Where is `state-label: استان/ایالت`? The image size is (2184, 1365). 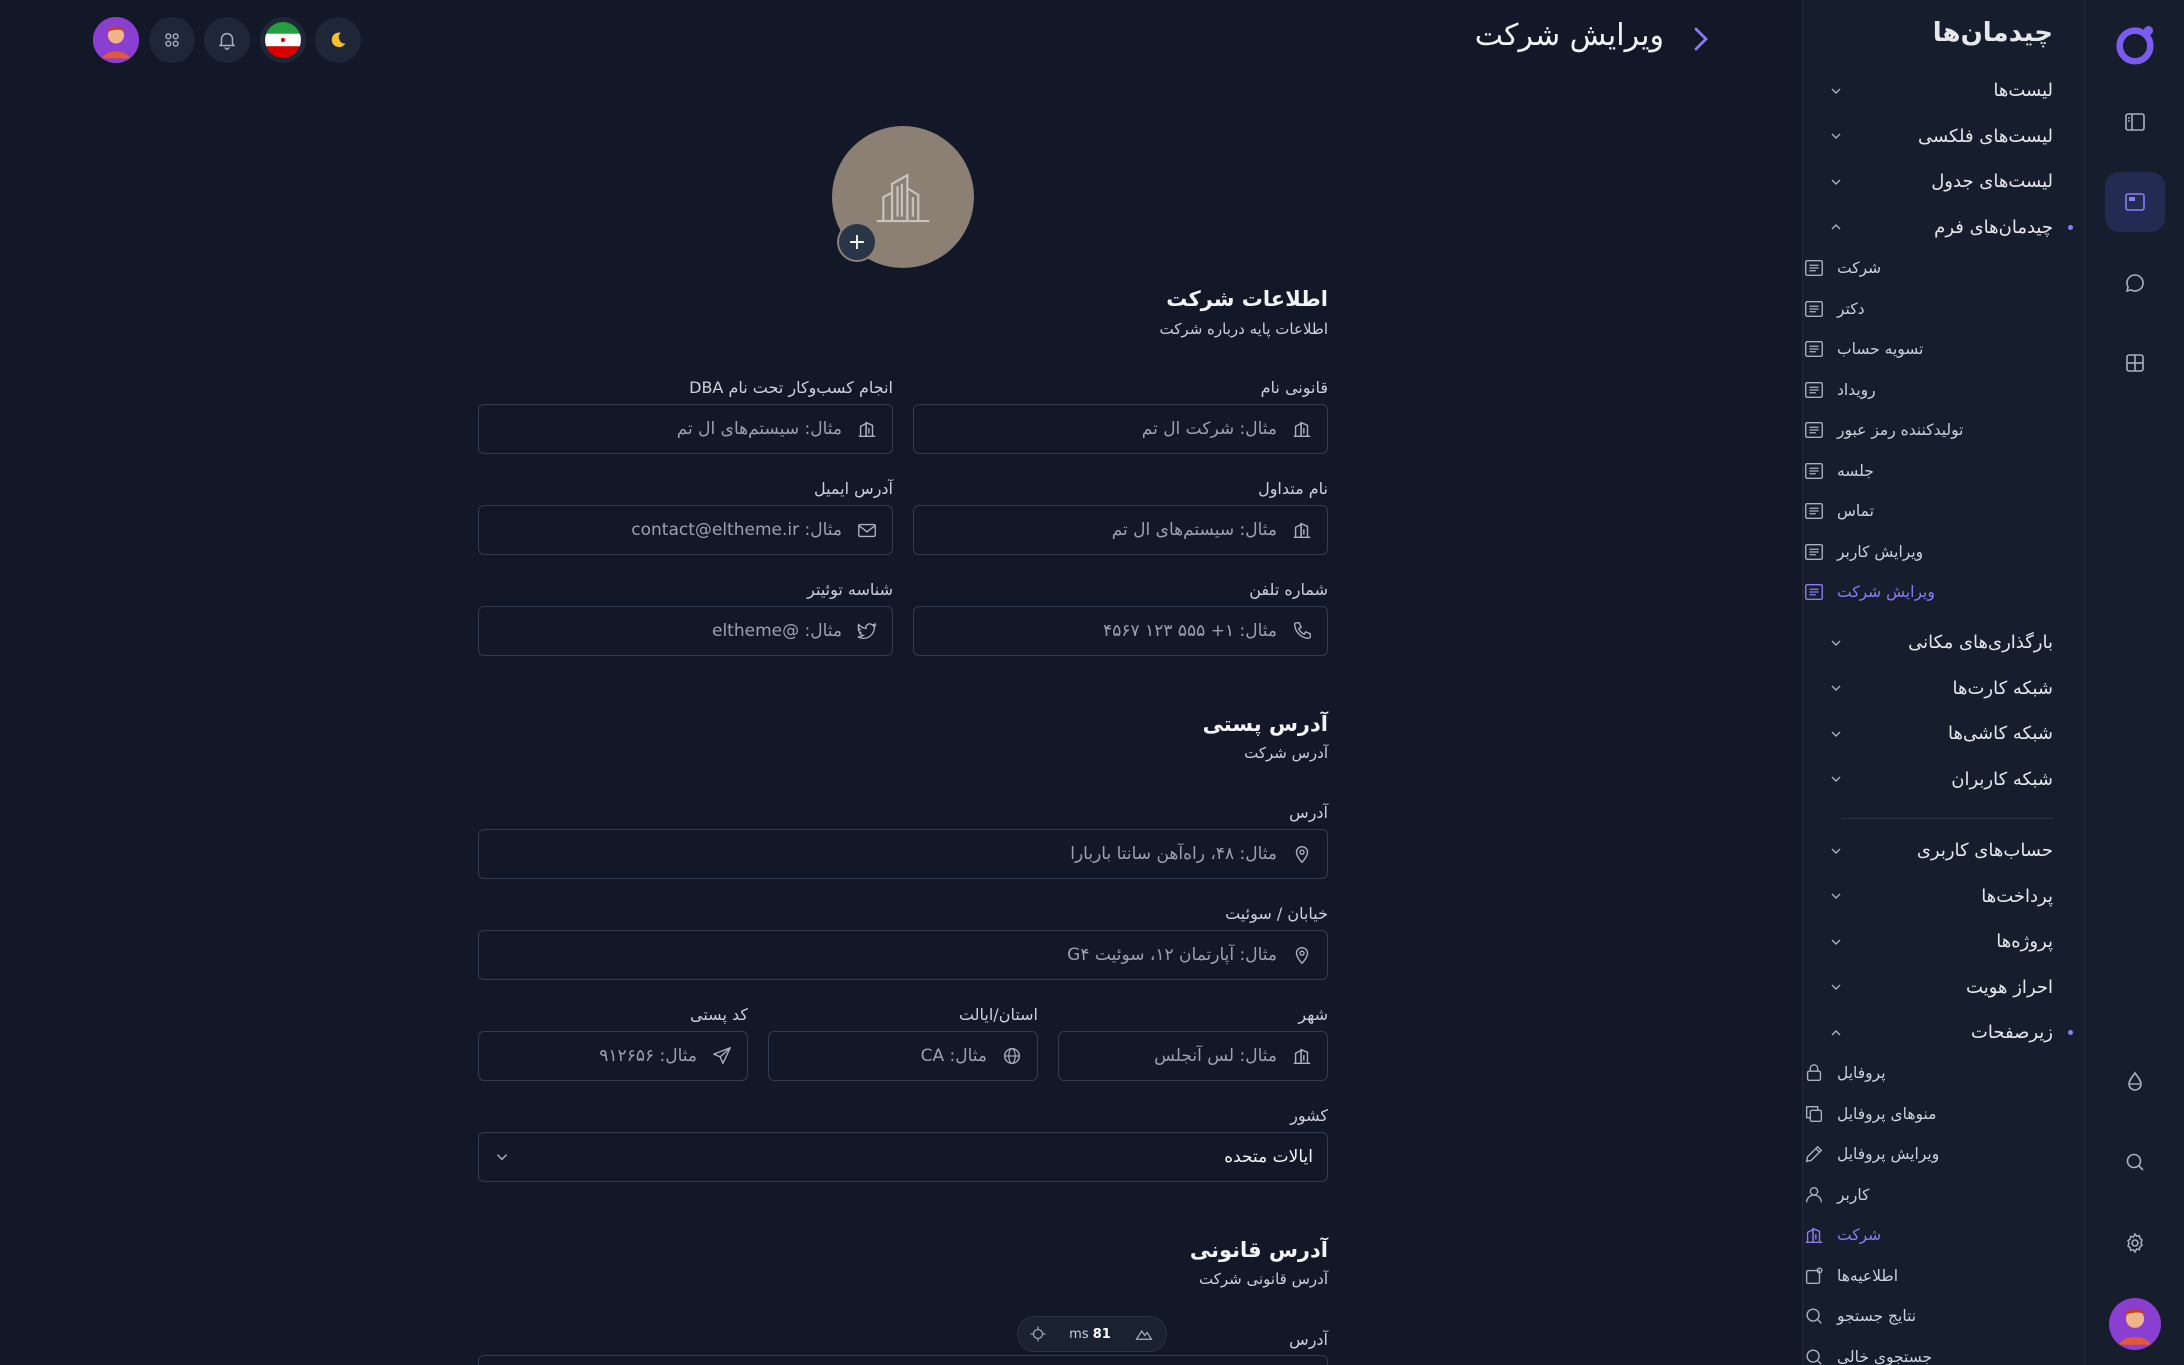 state-label: استان/ایالت is located at coordinates (998, 1014).